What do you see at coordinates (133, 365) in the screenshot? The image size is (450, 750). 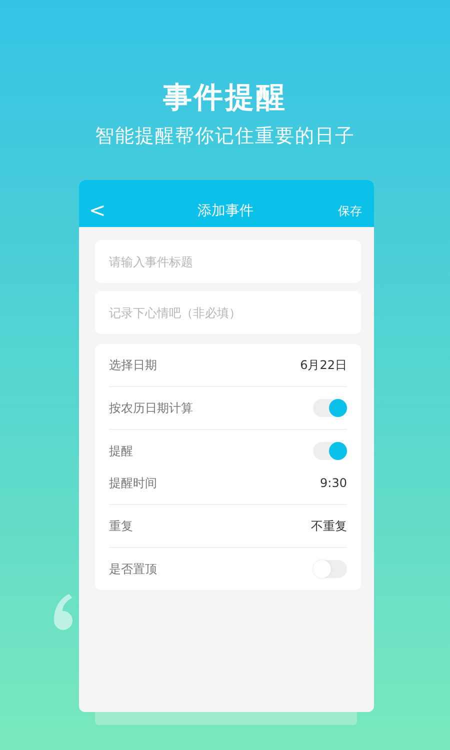 I see `setting-label: 选择日期` at bounding box center [133, 365].